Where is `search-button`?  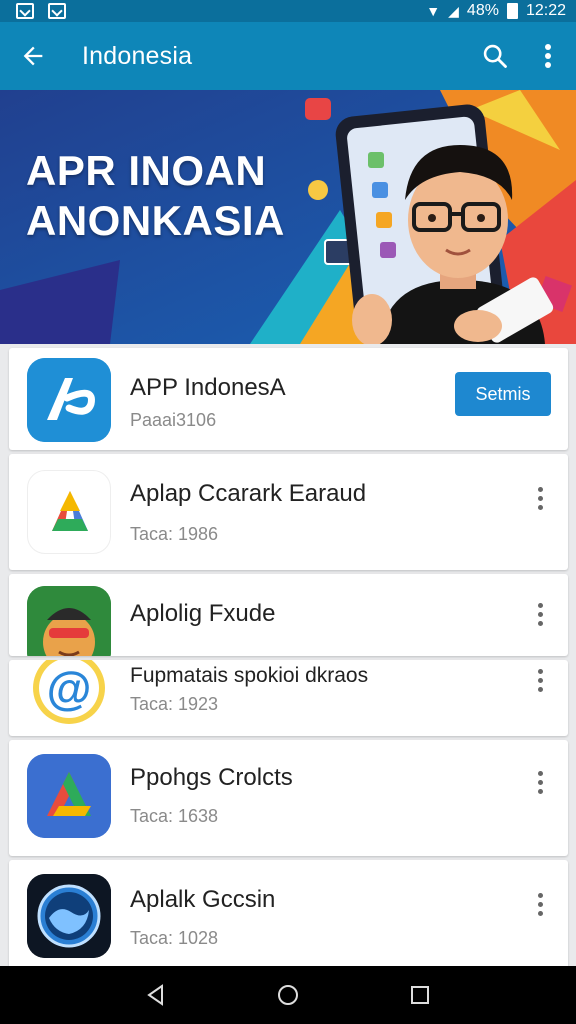 search-button is located at coordinates (495, 56).